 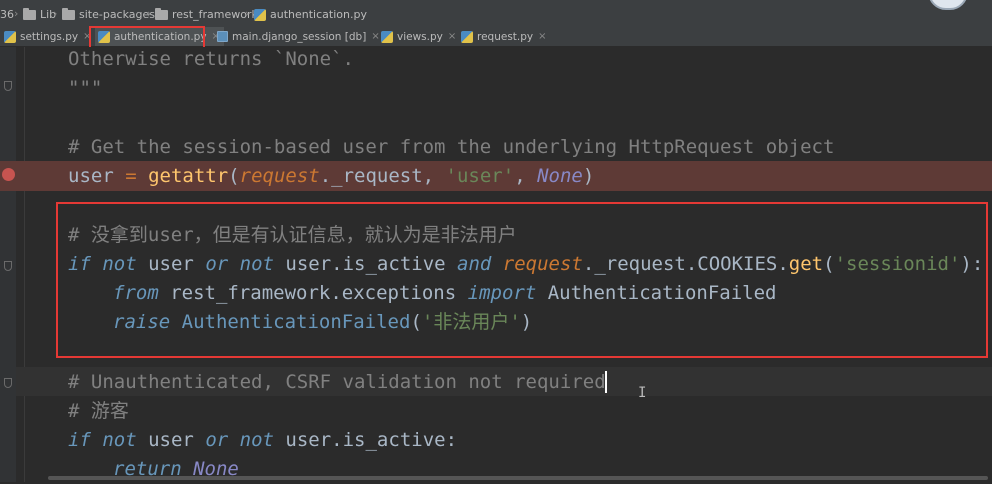 What do you see at coordinates (606, 382) in the screenshot?
I see `text-caret` at bounding box center [606, 382].